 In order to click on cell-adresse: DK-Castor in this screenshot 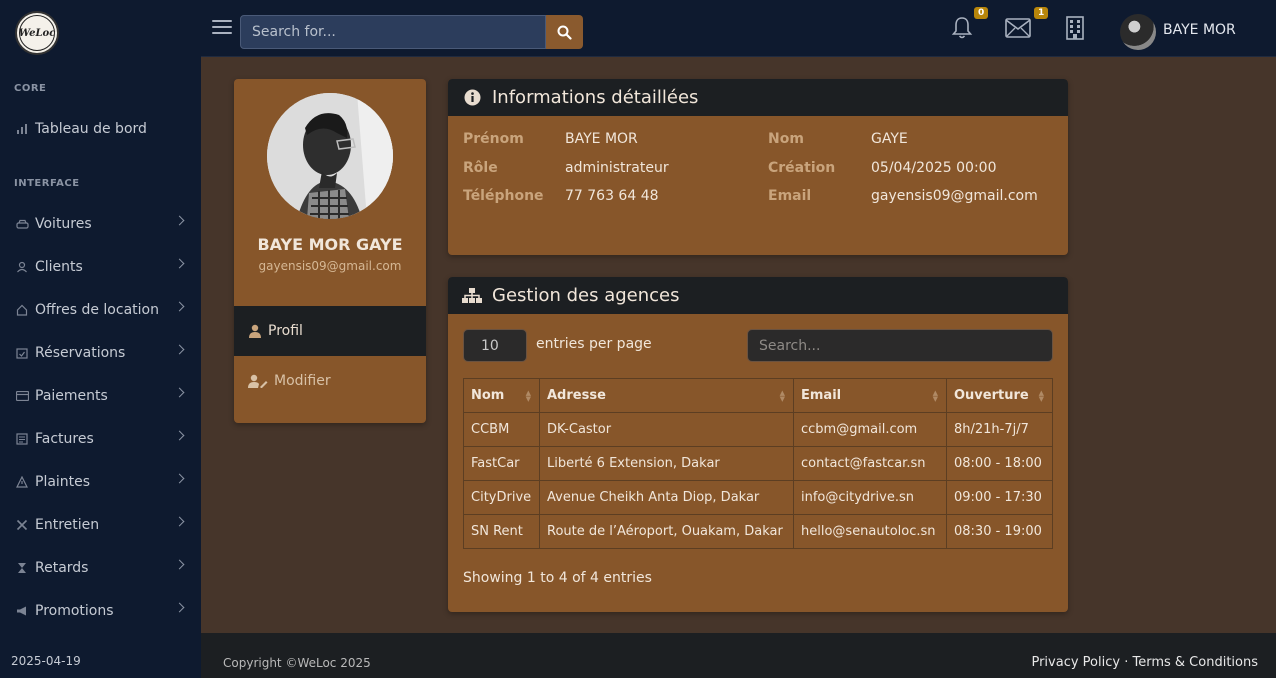, I will do `click(666, 429)`.